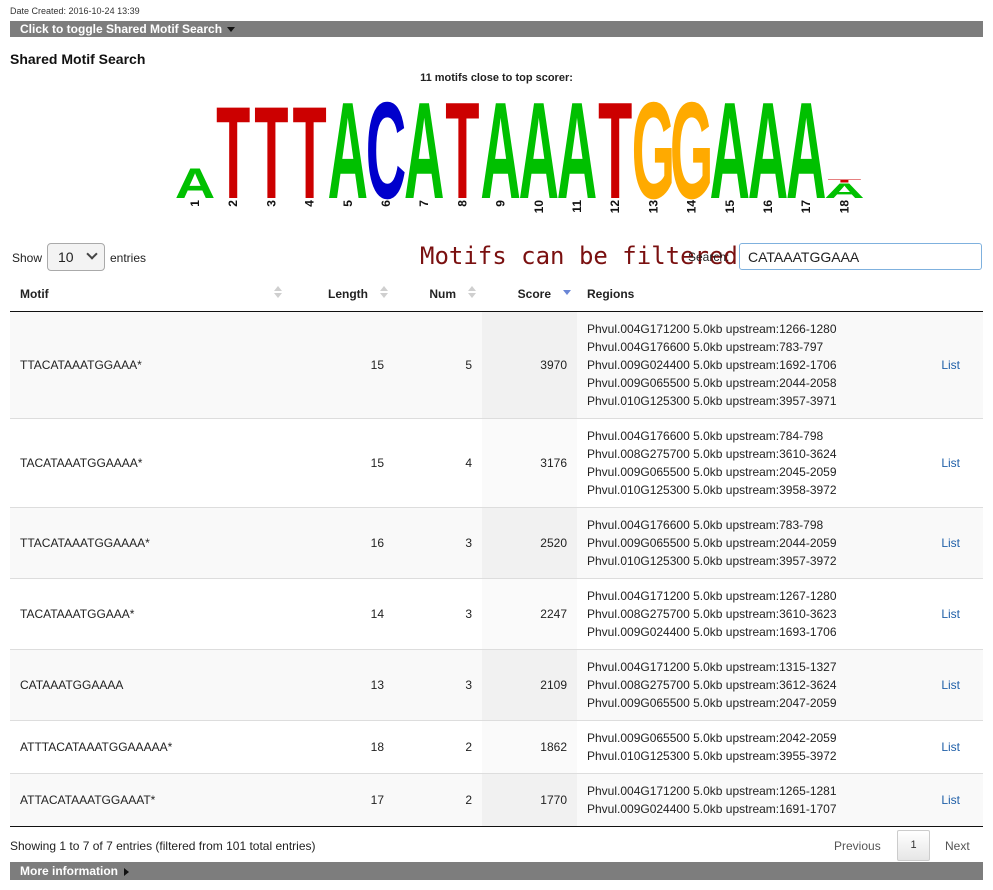 This screenshot has height=890, width=993. Describe the element at coordinates (539, 207) in the screenshot. I see `logo-position-label: 10` at that location.